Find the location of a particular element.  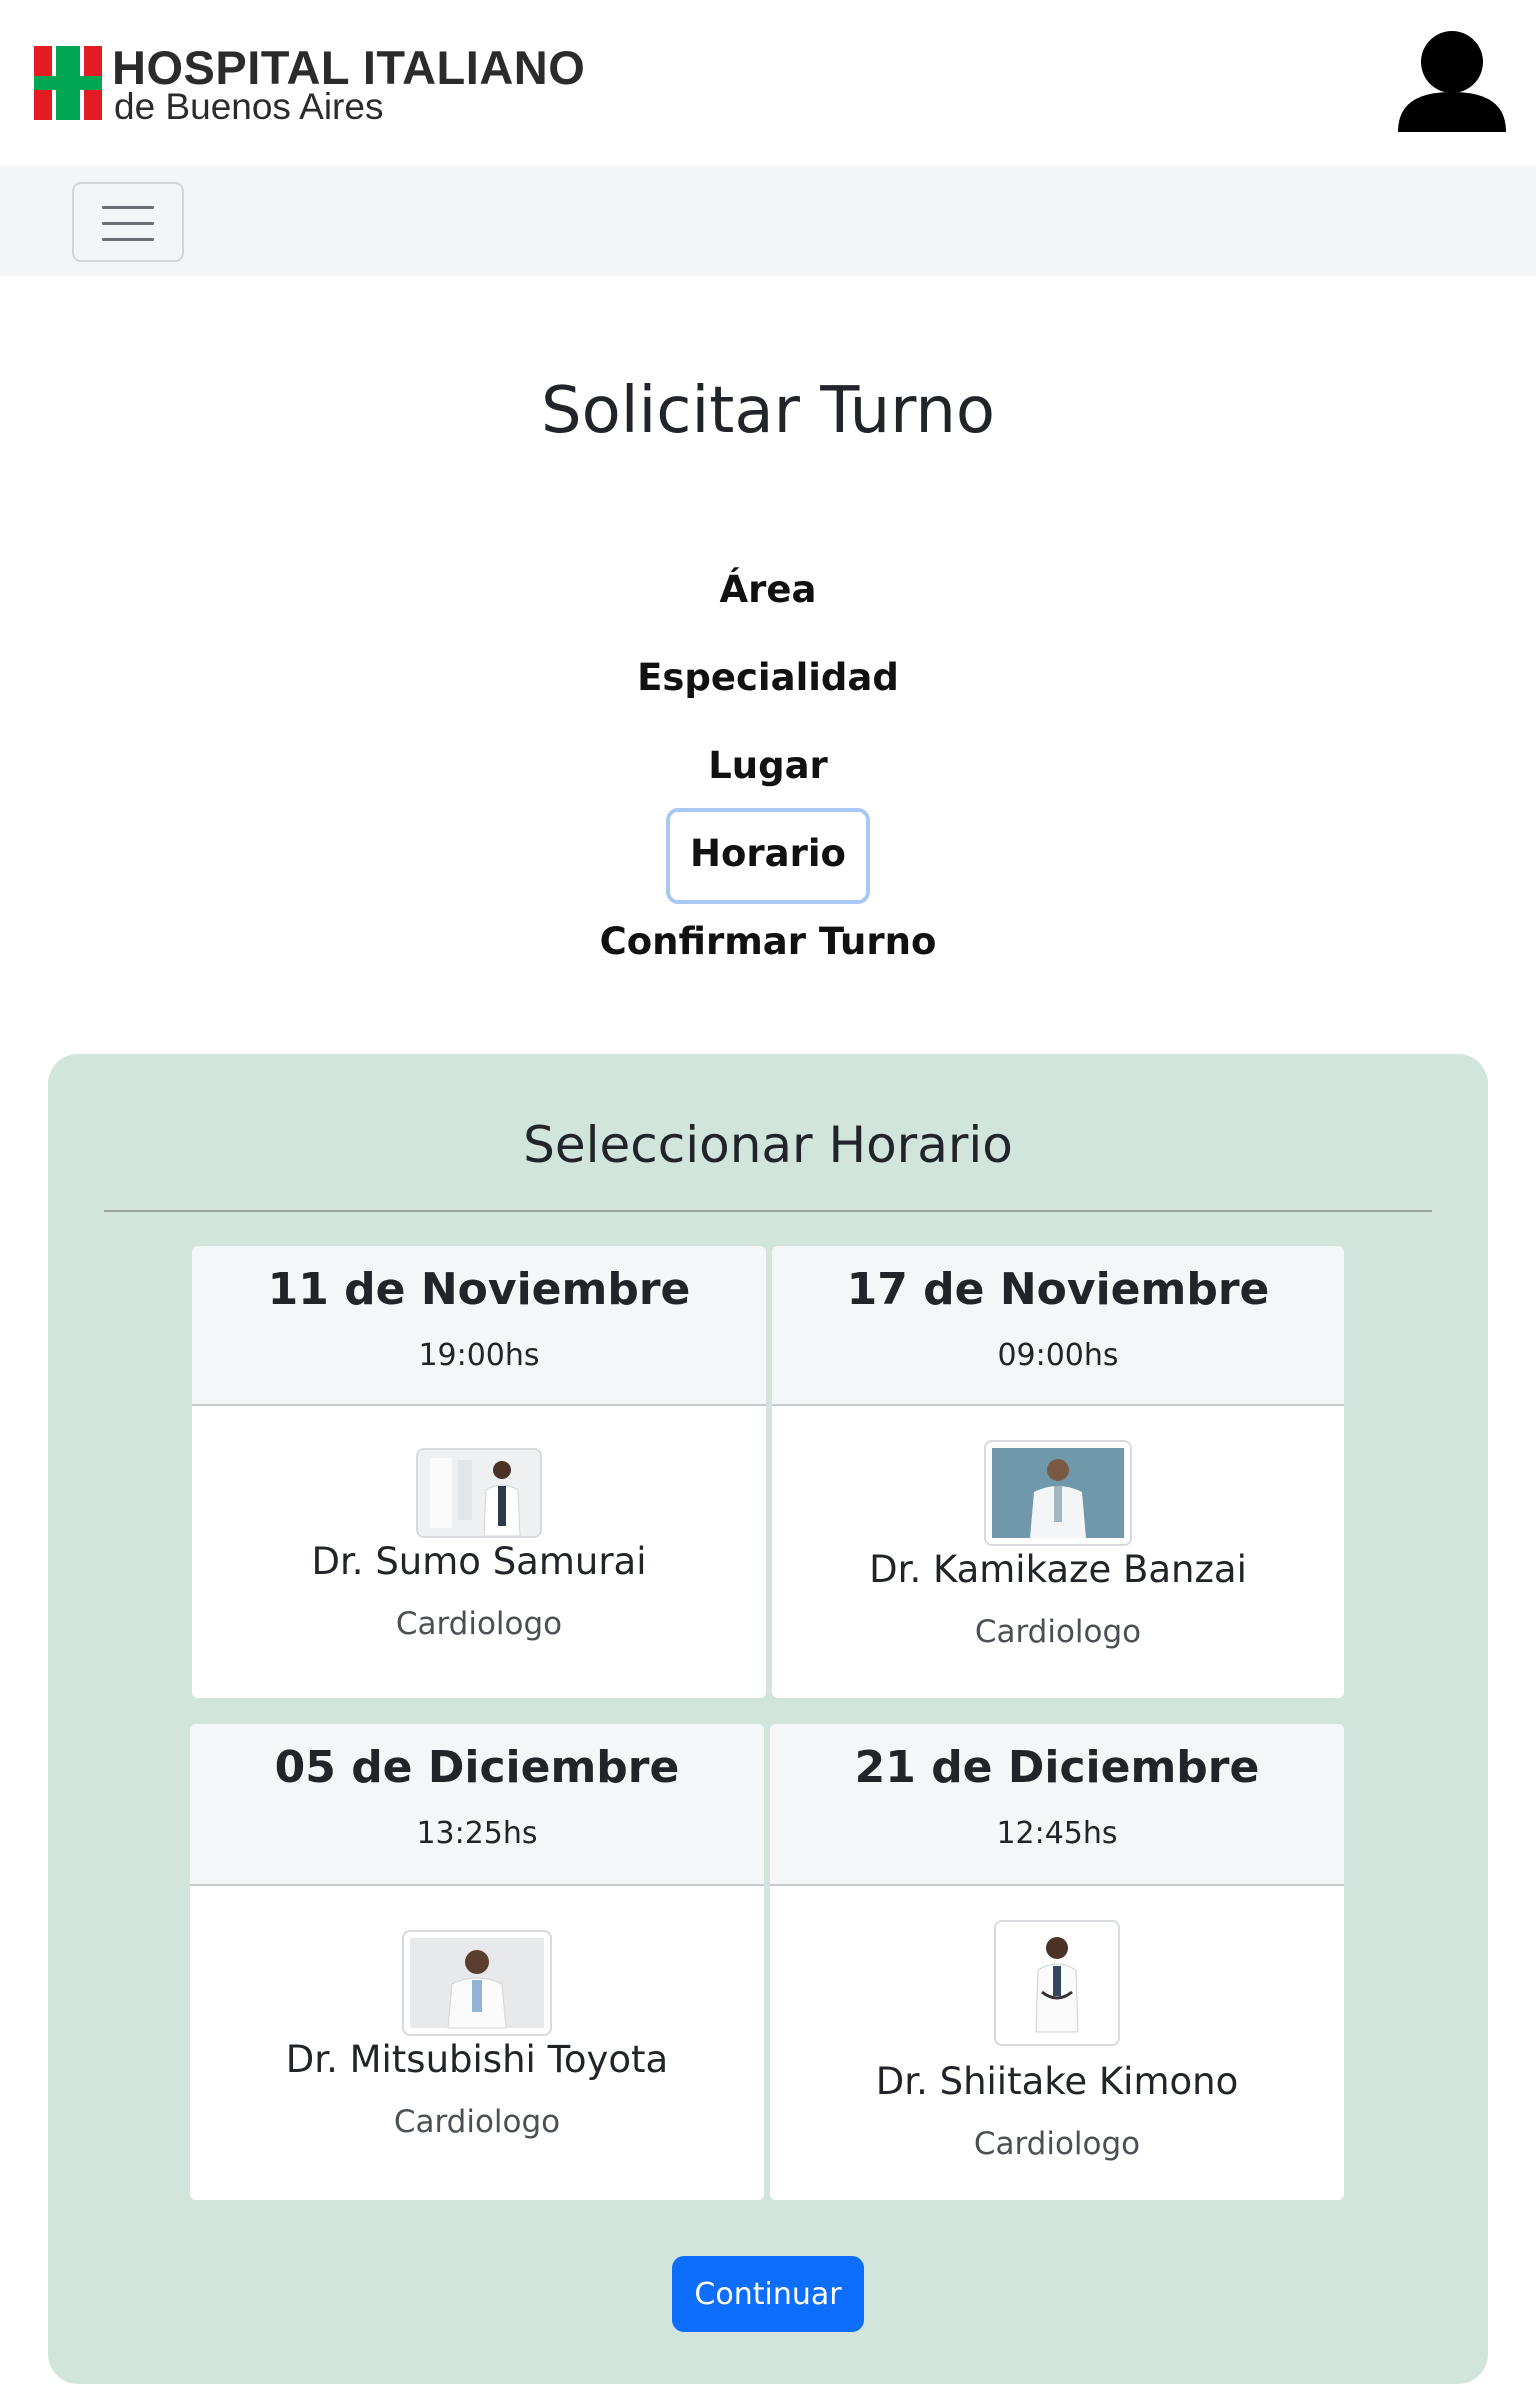

doctor-name: Dr. Kamikaze Banzai is located at coordinates (1058, 1569).